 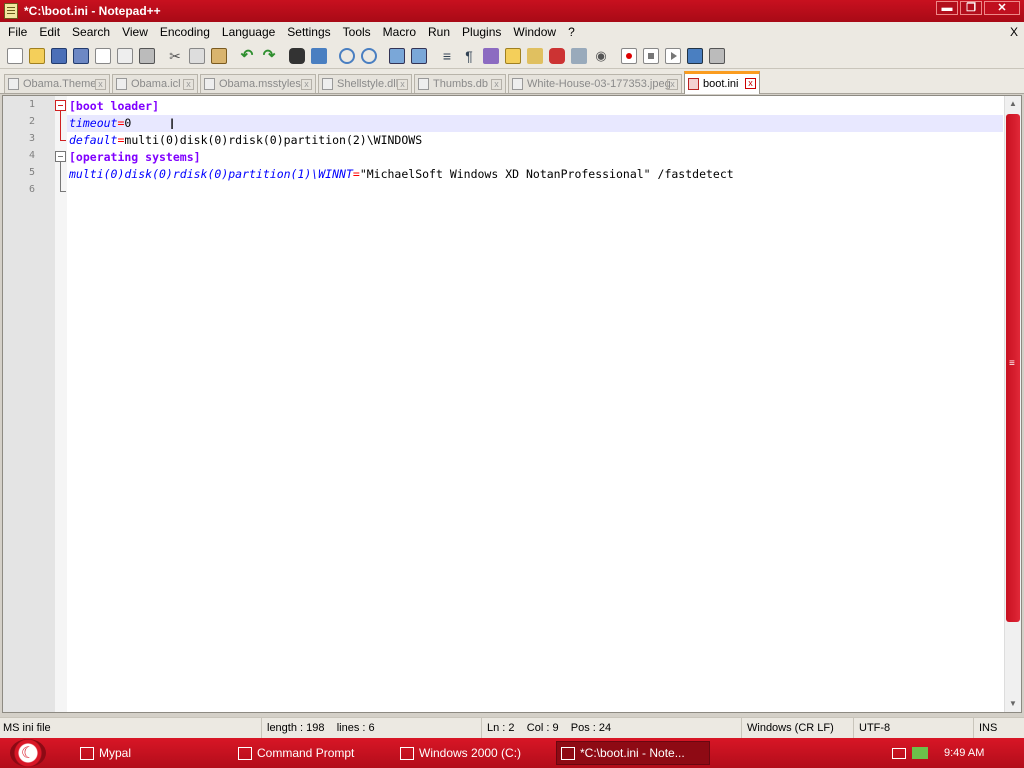 What do you see at coordinates (365, 83) in the screenshot?
I see `tab-shellstyle-dll: Shellstyle.dll x` at bounding box center [365, 83].